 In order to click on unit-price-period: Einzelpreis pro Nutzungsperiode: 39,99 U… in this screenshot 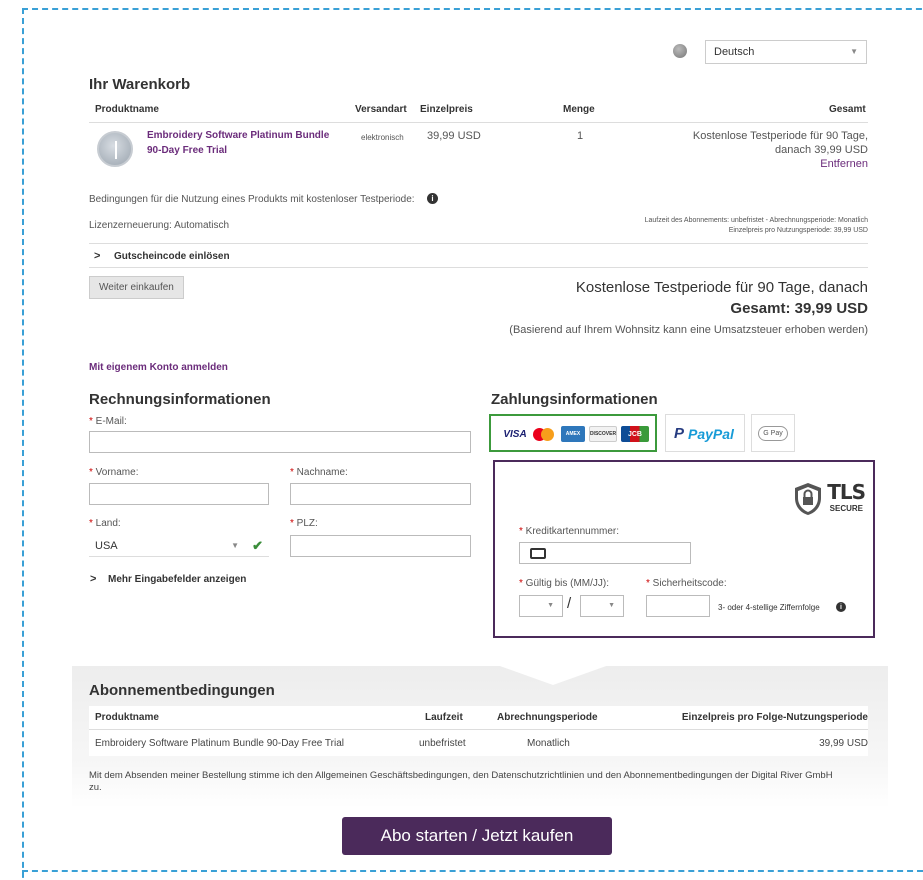, I will do `click(798, 230)`.